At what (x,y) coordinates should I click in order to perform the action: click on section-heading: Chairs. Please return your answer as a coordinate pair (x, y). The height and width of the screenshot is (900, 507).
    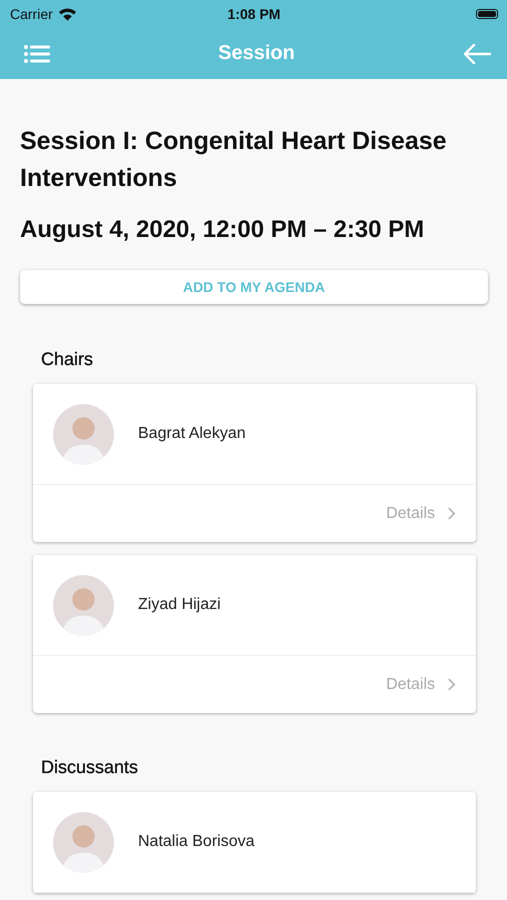
    Looking at the image, I should click on (67, 359).